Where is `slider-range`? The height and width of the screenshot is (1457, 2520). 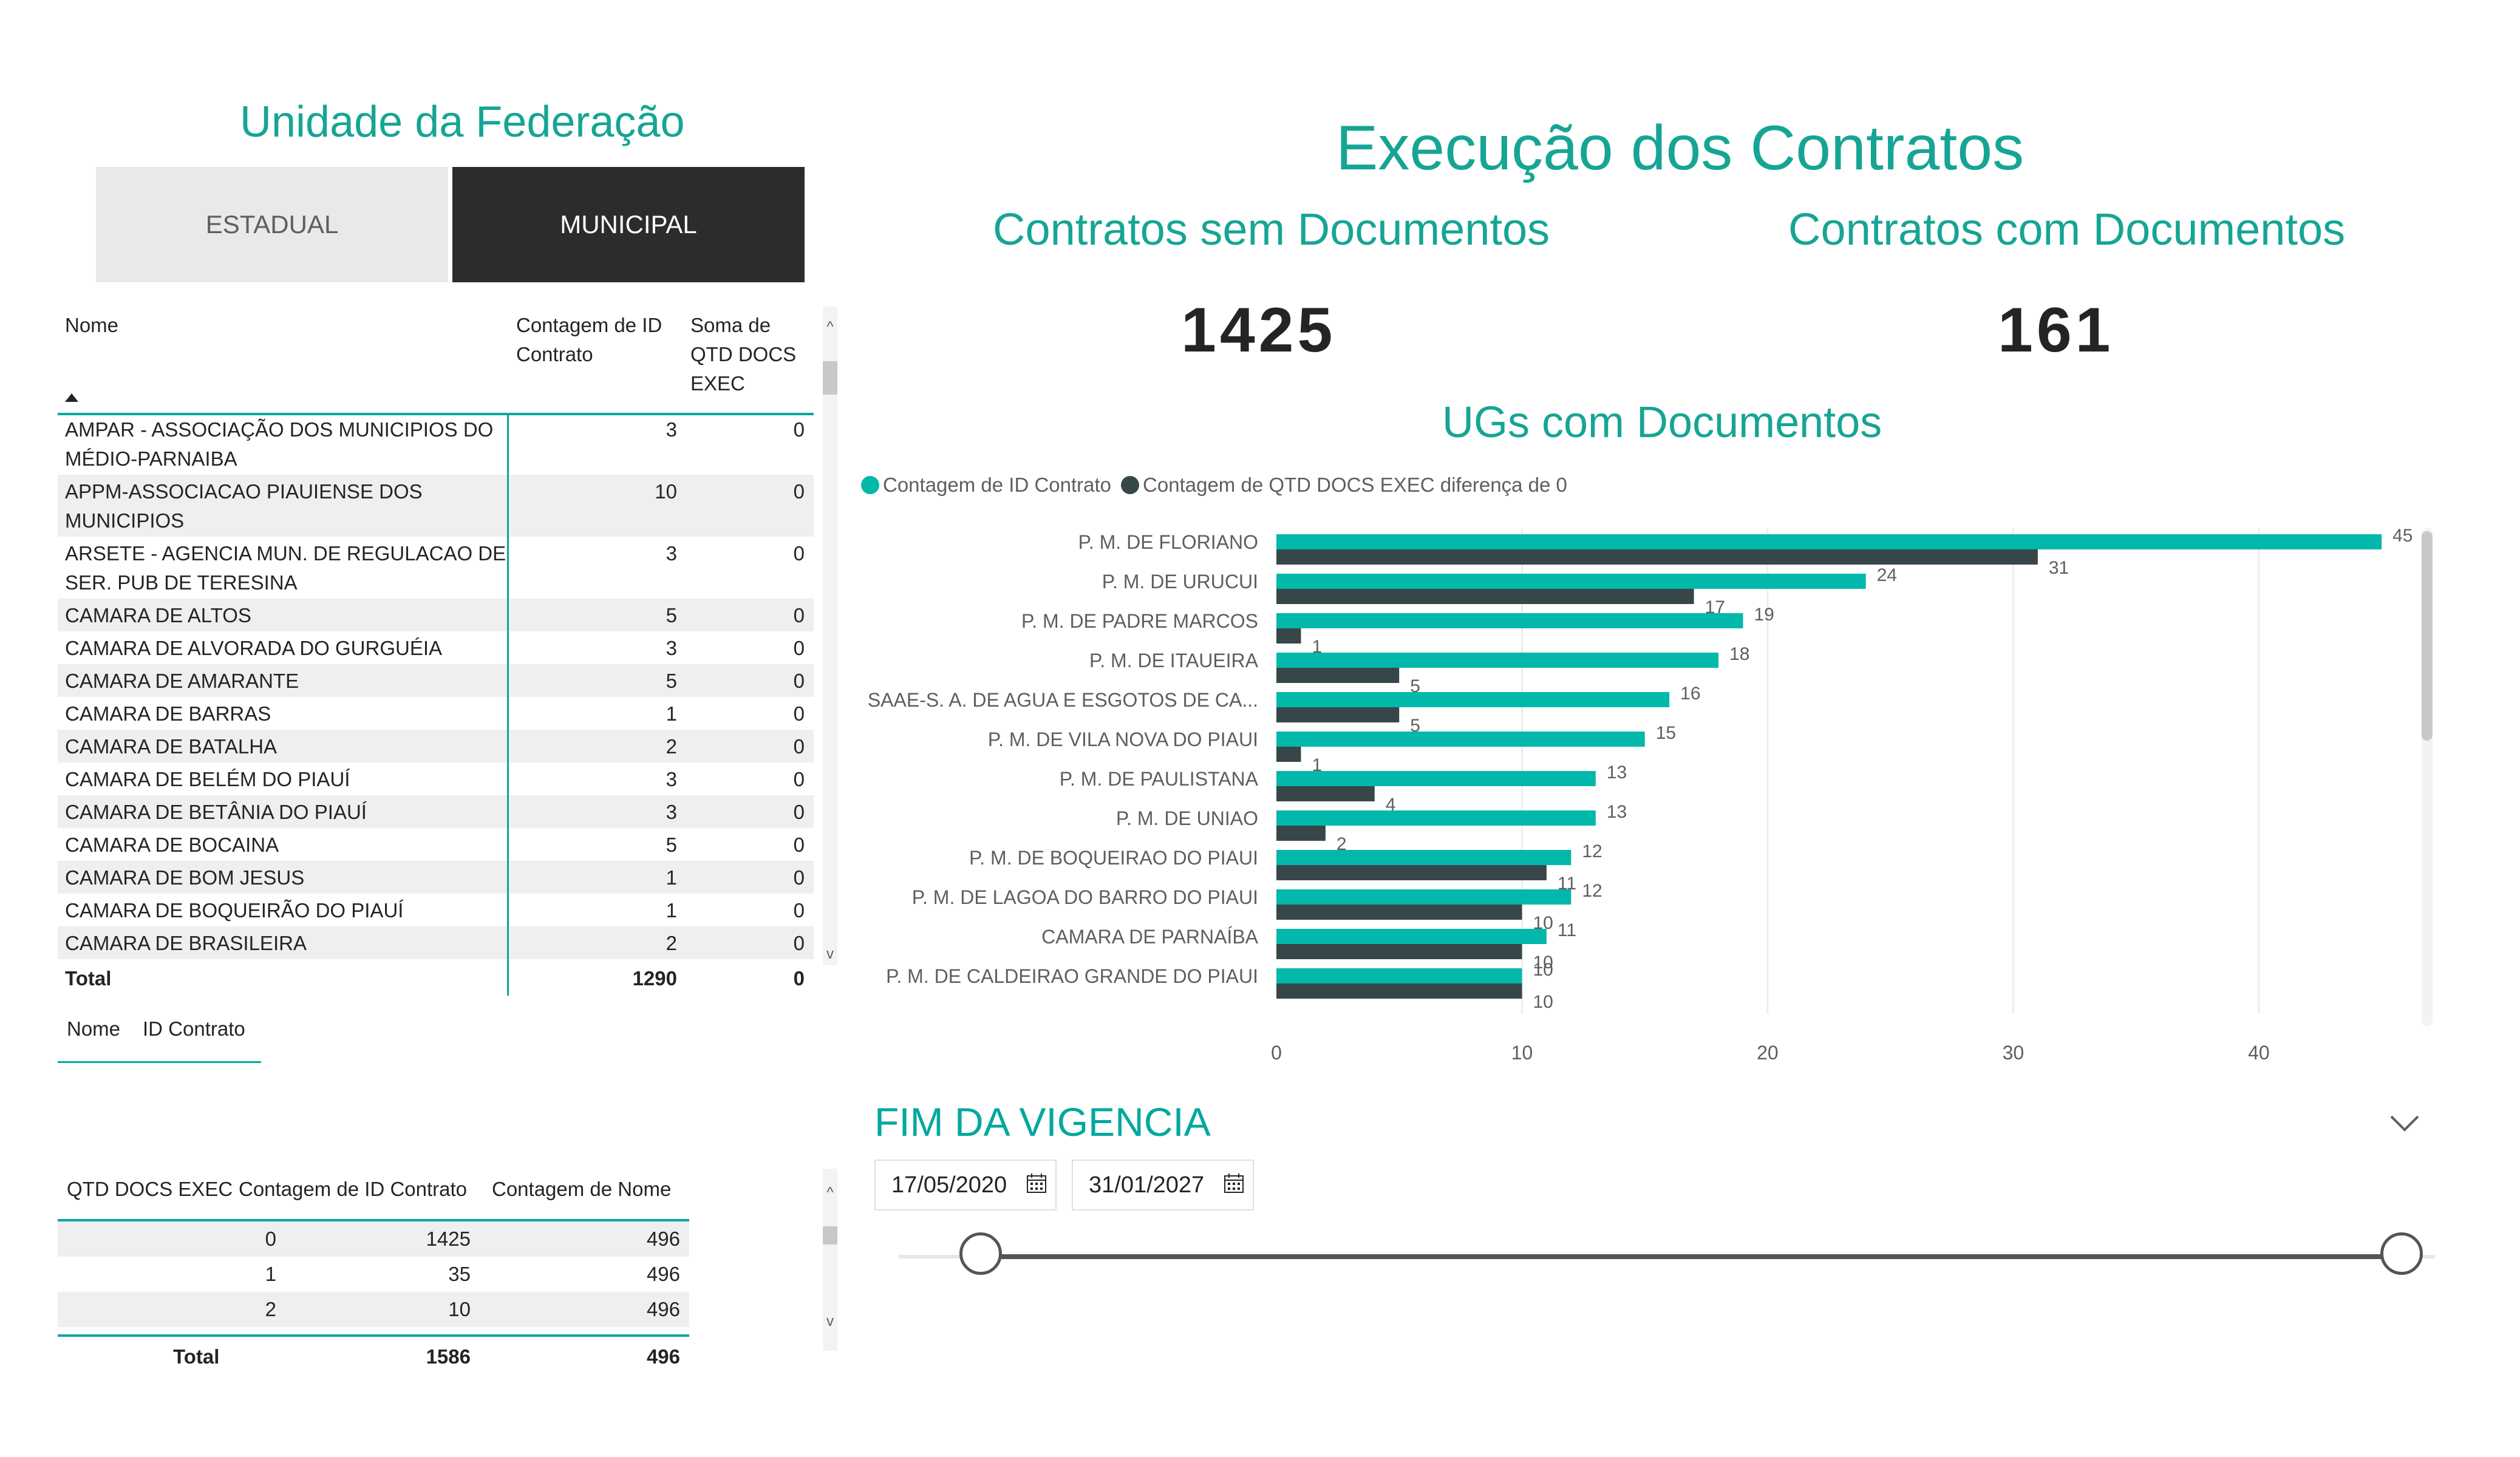 slider-range is located at coordinates (1694, 1256).